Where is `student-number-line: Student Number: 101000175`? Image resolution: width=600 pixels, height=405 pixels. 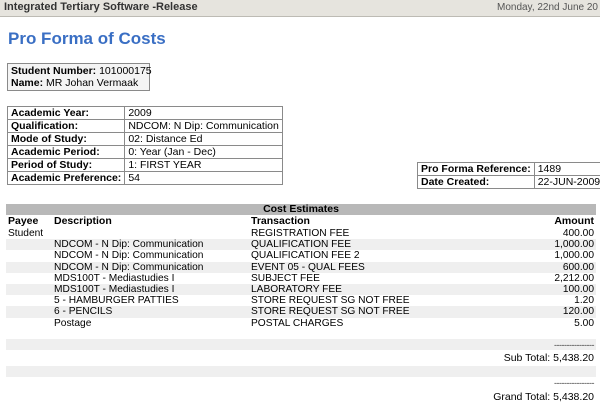 student-number-line: Student Number: 101000175 is located at coordinates (81, 71).